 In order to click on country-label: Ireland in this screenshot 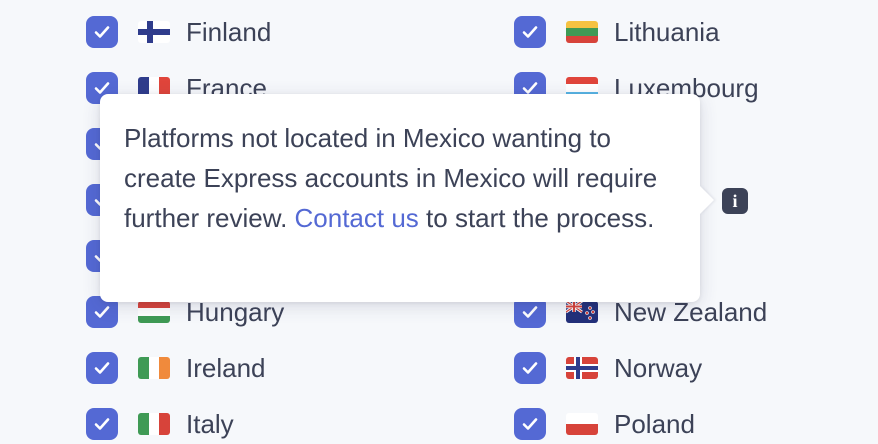, I will do `click(226, 367)`.